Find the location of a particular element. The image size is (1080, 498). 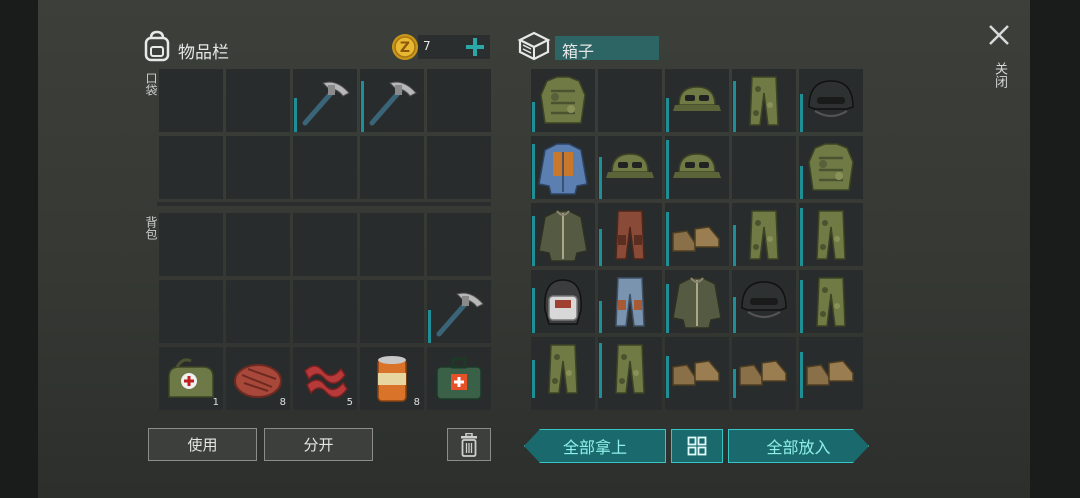

put-all-button: 全部放入 is located at coordinates (798, 446).